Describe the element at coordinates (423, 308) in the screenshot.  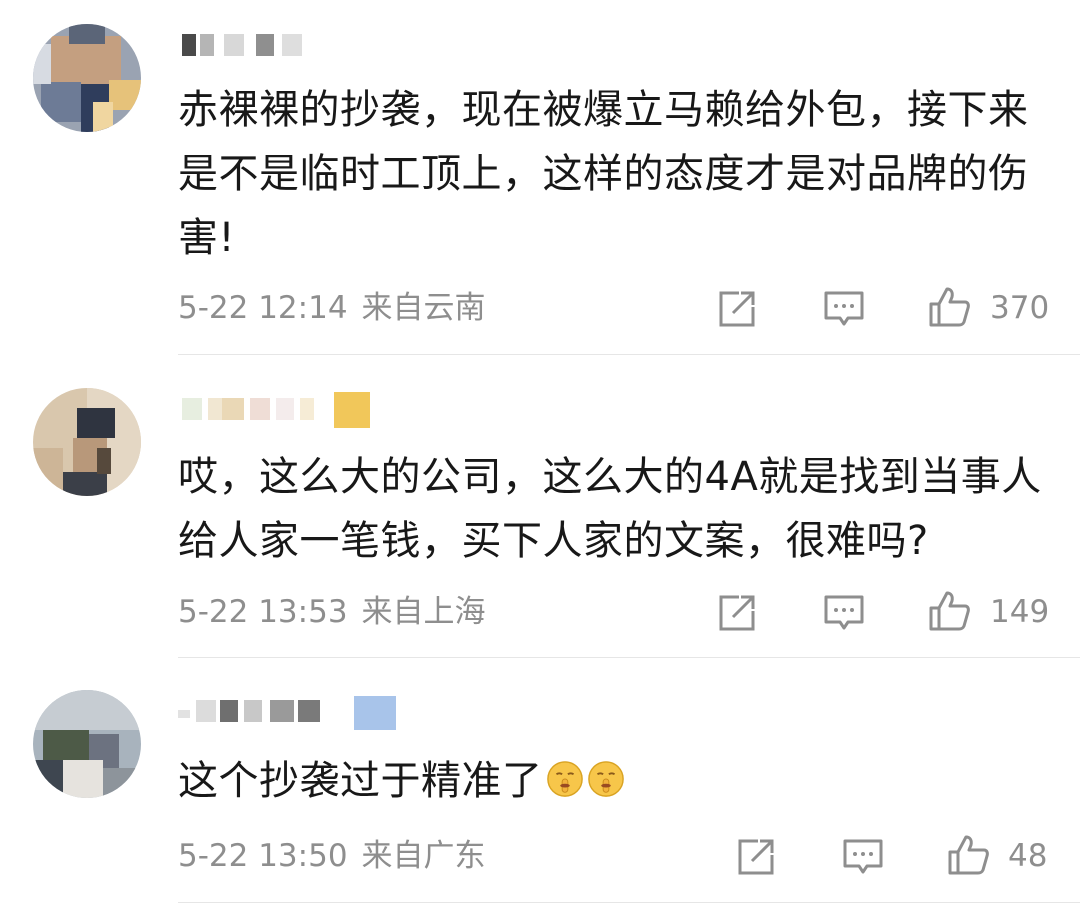
I see `comment-location: 来自云南` at that location.